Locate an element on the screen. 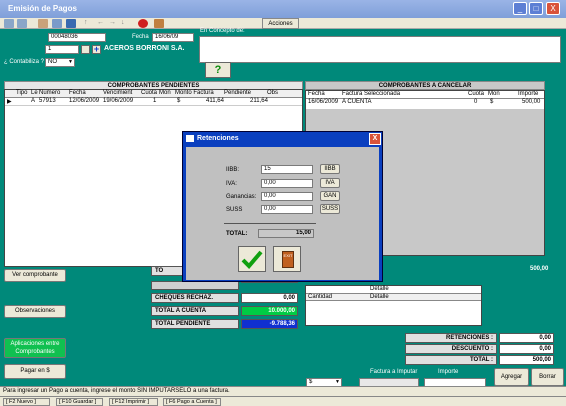  add-proveedor-icon: + is located at coordinates (96, 49).